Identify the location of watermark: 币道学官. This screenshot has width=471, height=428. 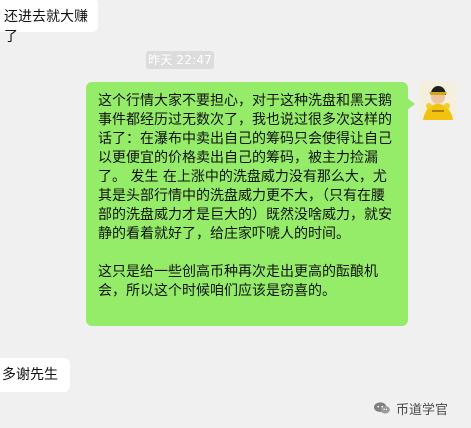
(410, 408).